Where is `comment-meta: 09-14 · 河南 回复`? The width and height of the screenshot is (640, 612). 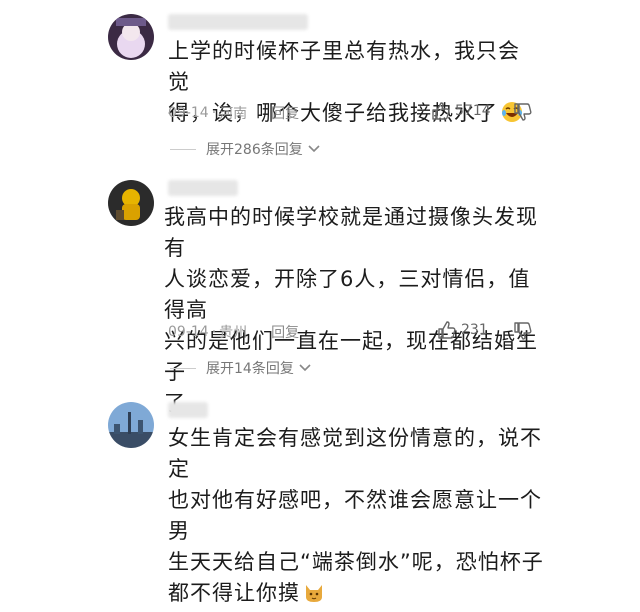
comment-meta: 09-14 · 河南 回复 is located at coordinates (233, 113).